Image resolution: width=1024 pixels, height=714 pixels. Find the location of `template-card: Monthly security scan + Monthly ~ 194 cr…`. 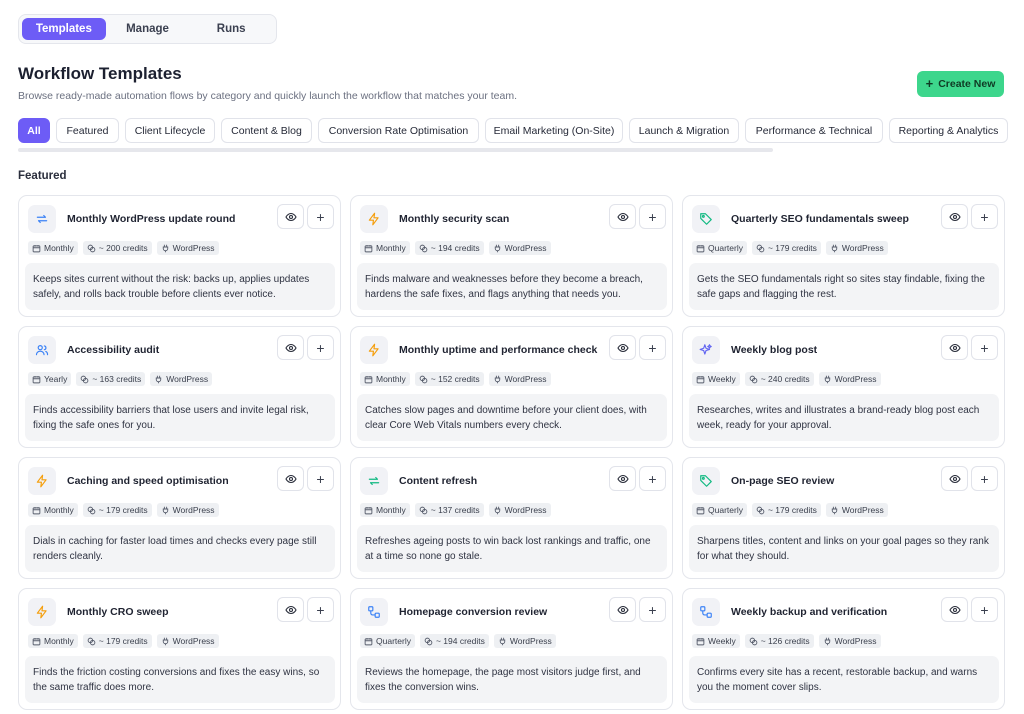

template-card: Monthly security scan + Monthly ~ 194 cr… is located at coordinates (511, 256).